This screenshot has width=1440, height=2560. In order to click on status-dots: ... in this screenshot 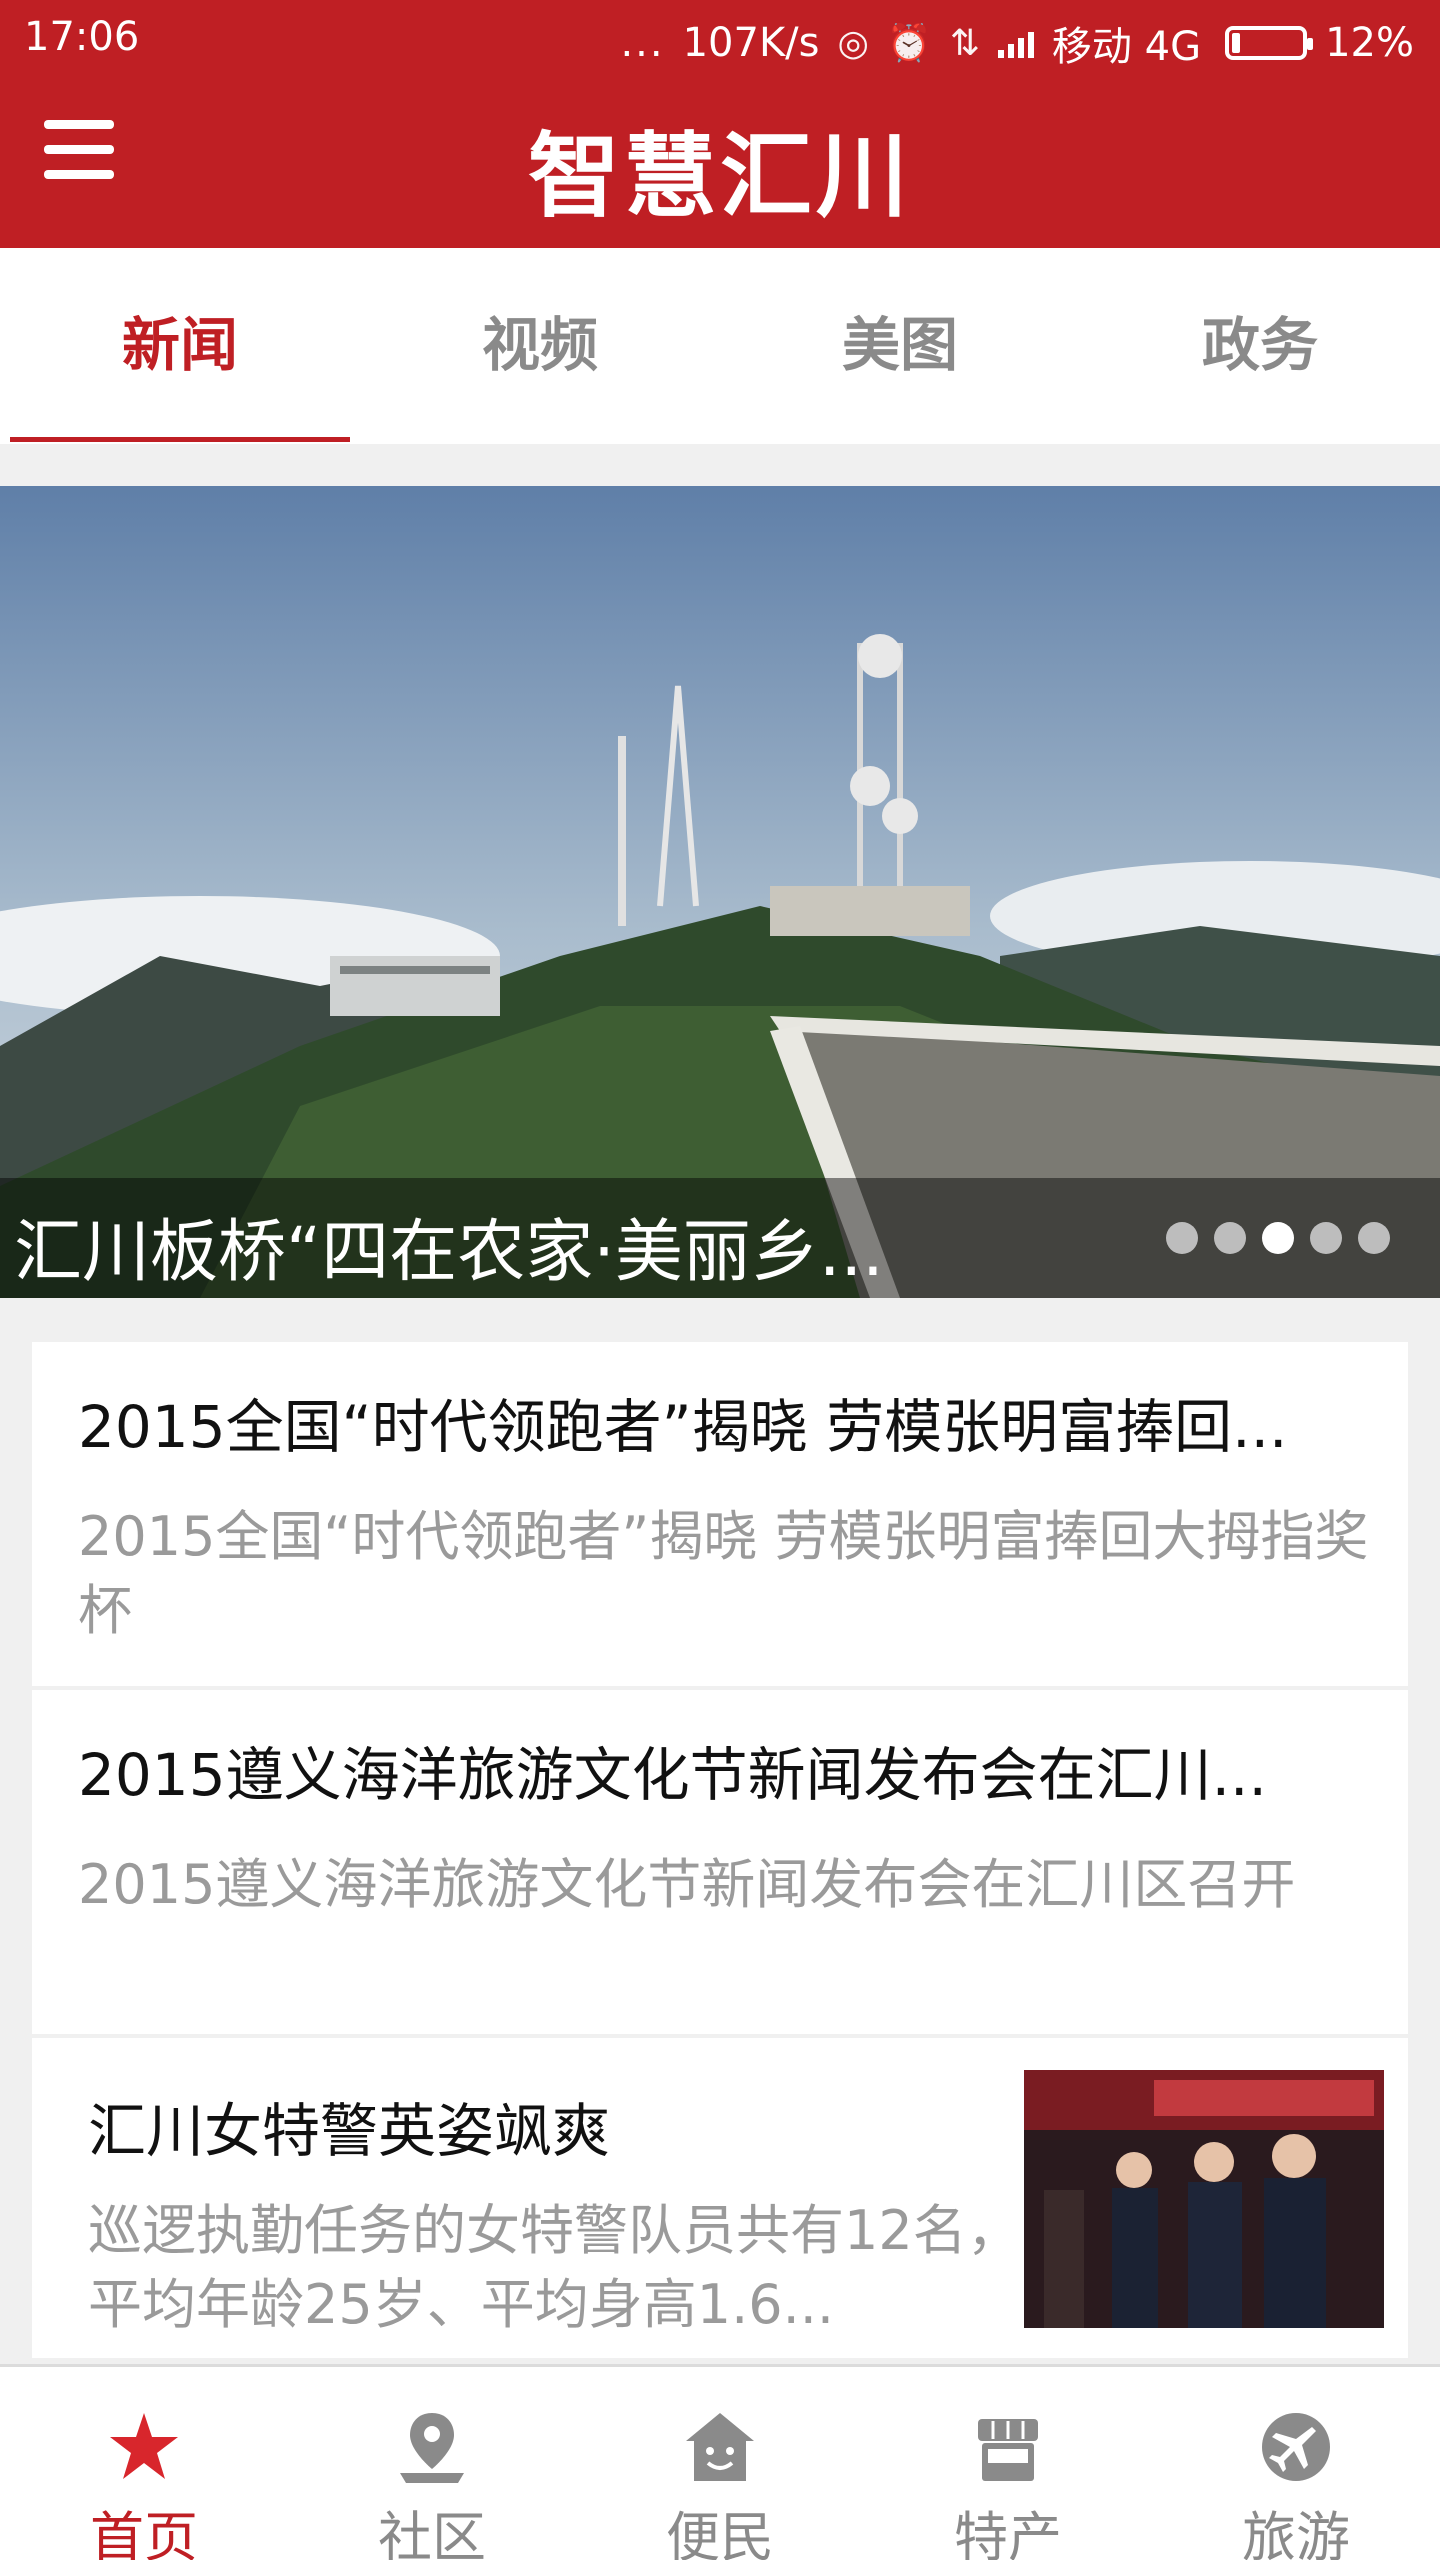, I will do `click(642, 43)`.